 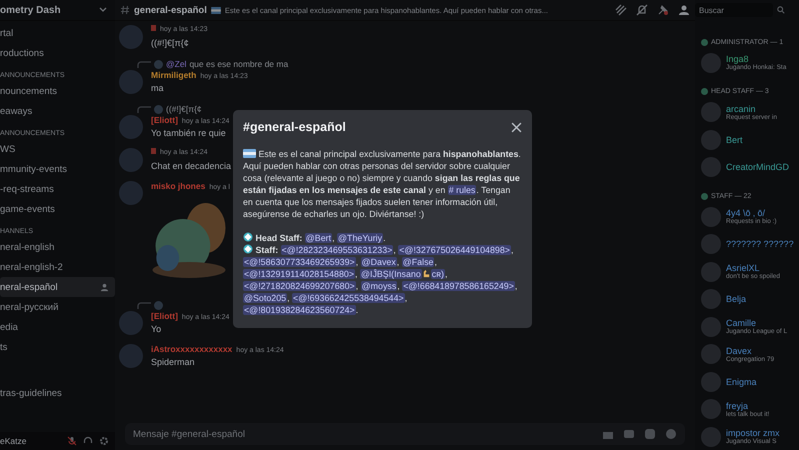 I want to click on member-name: 4y4 \ō ‚ ō/, so click(x=746, y=213).